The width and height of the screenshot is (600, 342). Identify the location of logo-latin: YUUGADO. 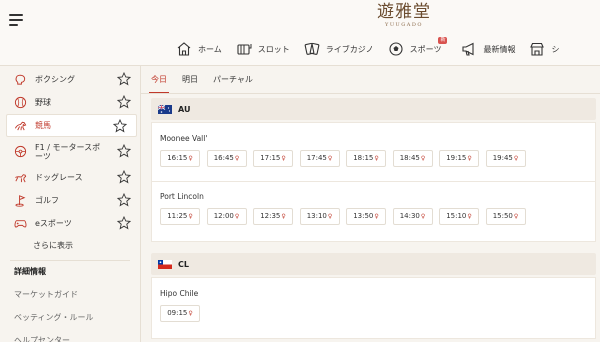
(404, 25).